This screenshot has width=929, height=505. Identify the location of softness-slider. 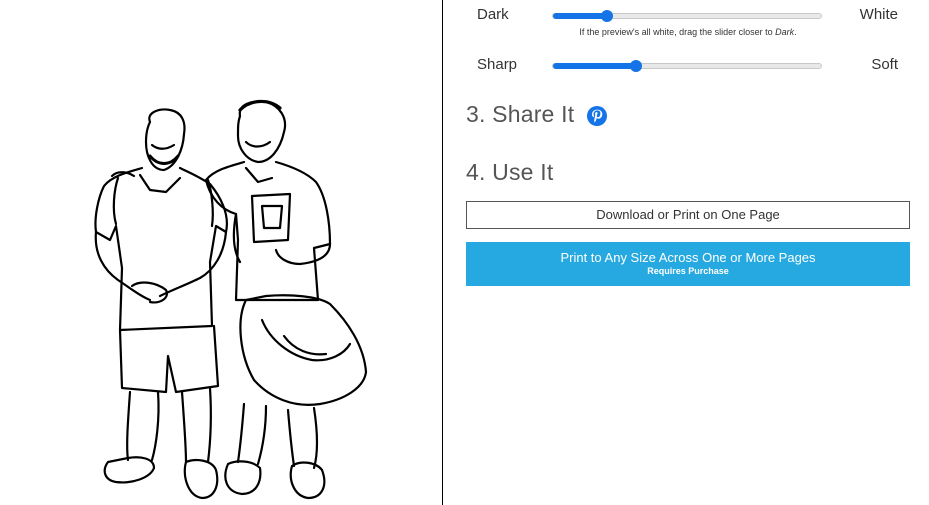
(687, 66).